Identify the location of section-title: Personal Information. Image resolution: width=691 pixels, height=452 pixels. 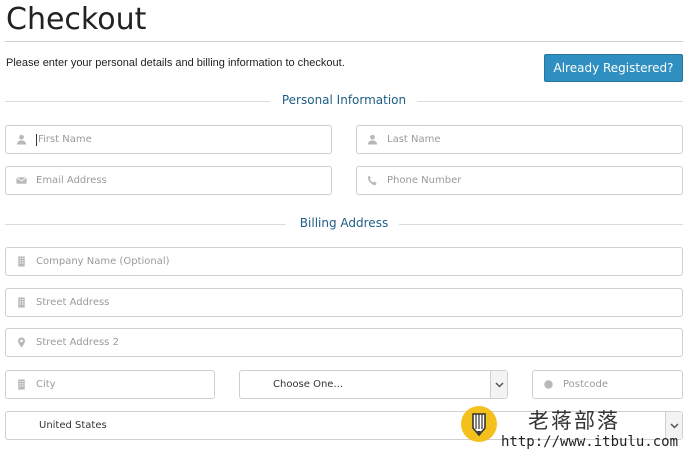
(344, 100).